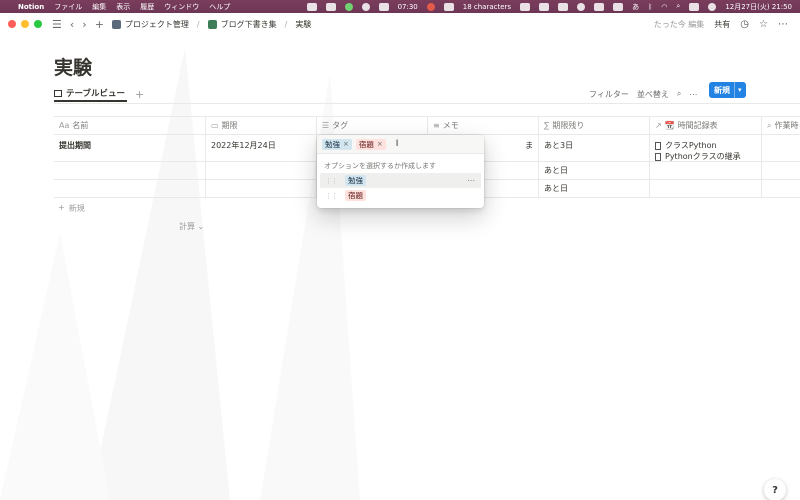 This screenshot has width=800, height=500. I want to click on battery-icon, so click(618, 6).